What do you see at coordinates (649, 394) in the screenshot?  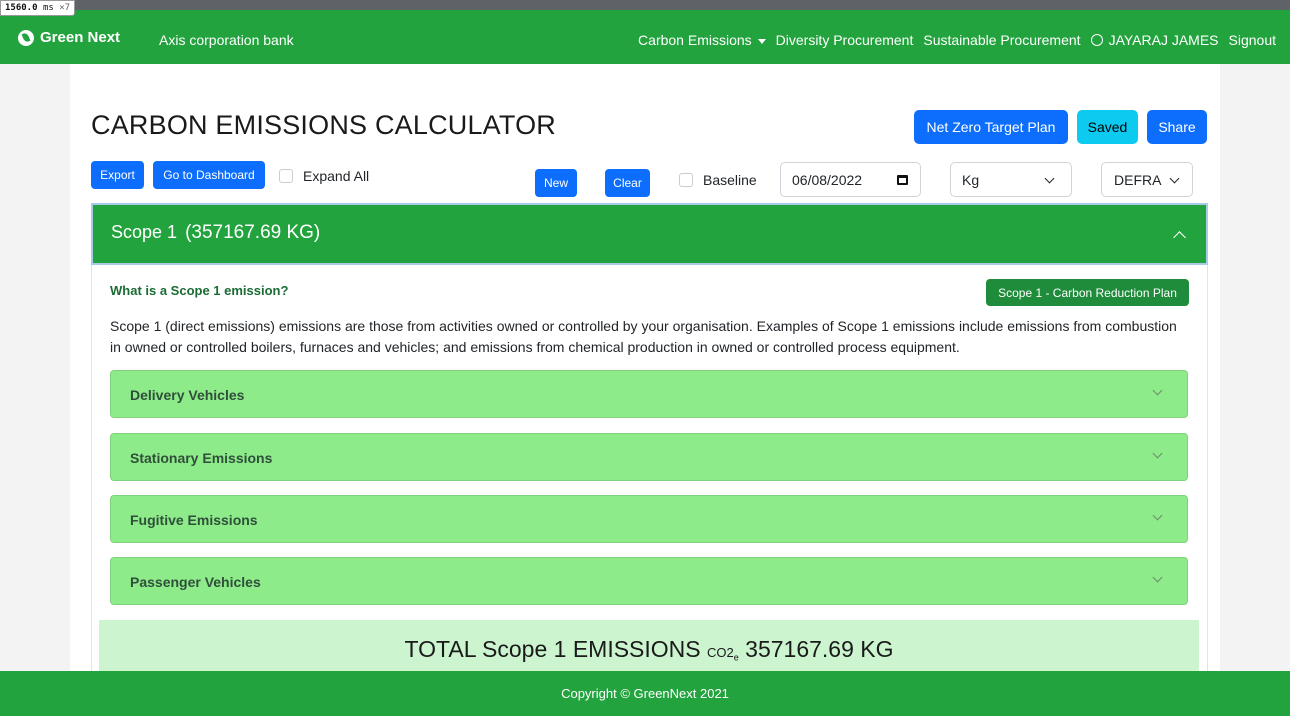 I see `accordion-delivery-vehicles: Delivery Vehicles` at bounding box center [649, 394].